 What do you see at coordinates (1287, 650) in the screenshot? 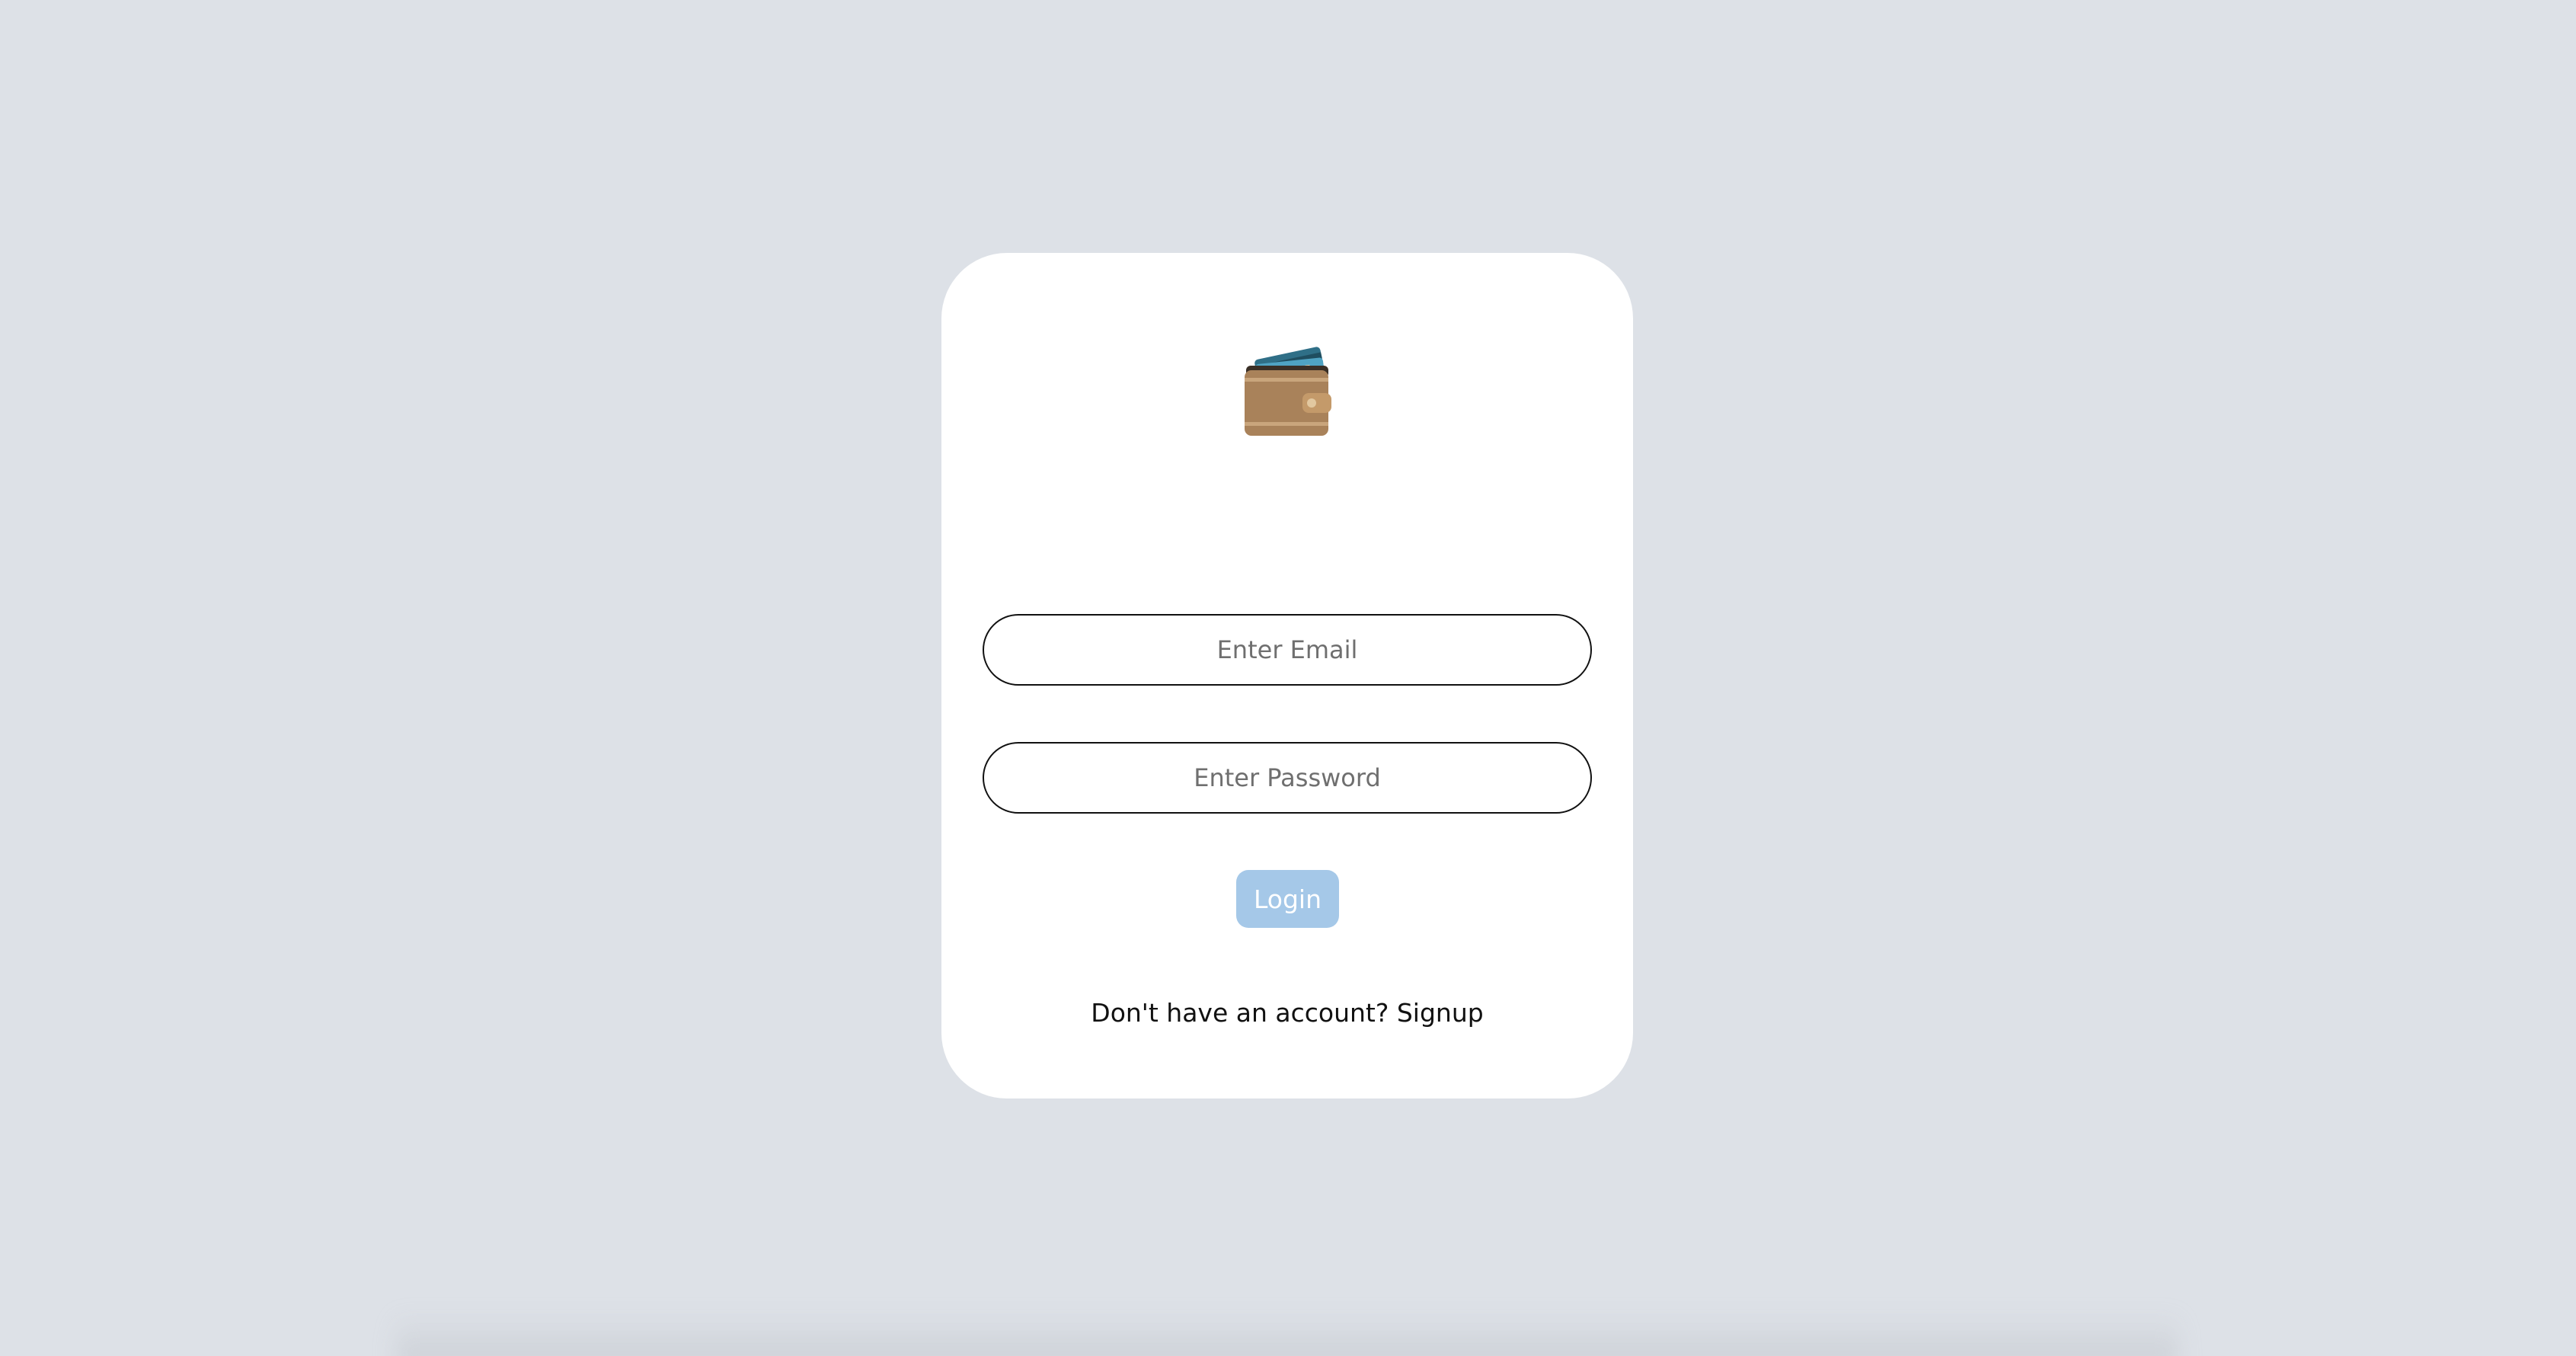
I see `email-input` at bounding box center [1287, 650].